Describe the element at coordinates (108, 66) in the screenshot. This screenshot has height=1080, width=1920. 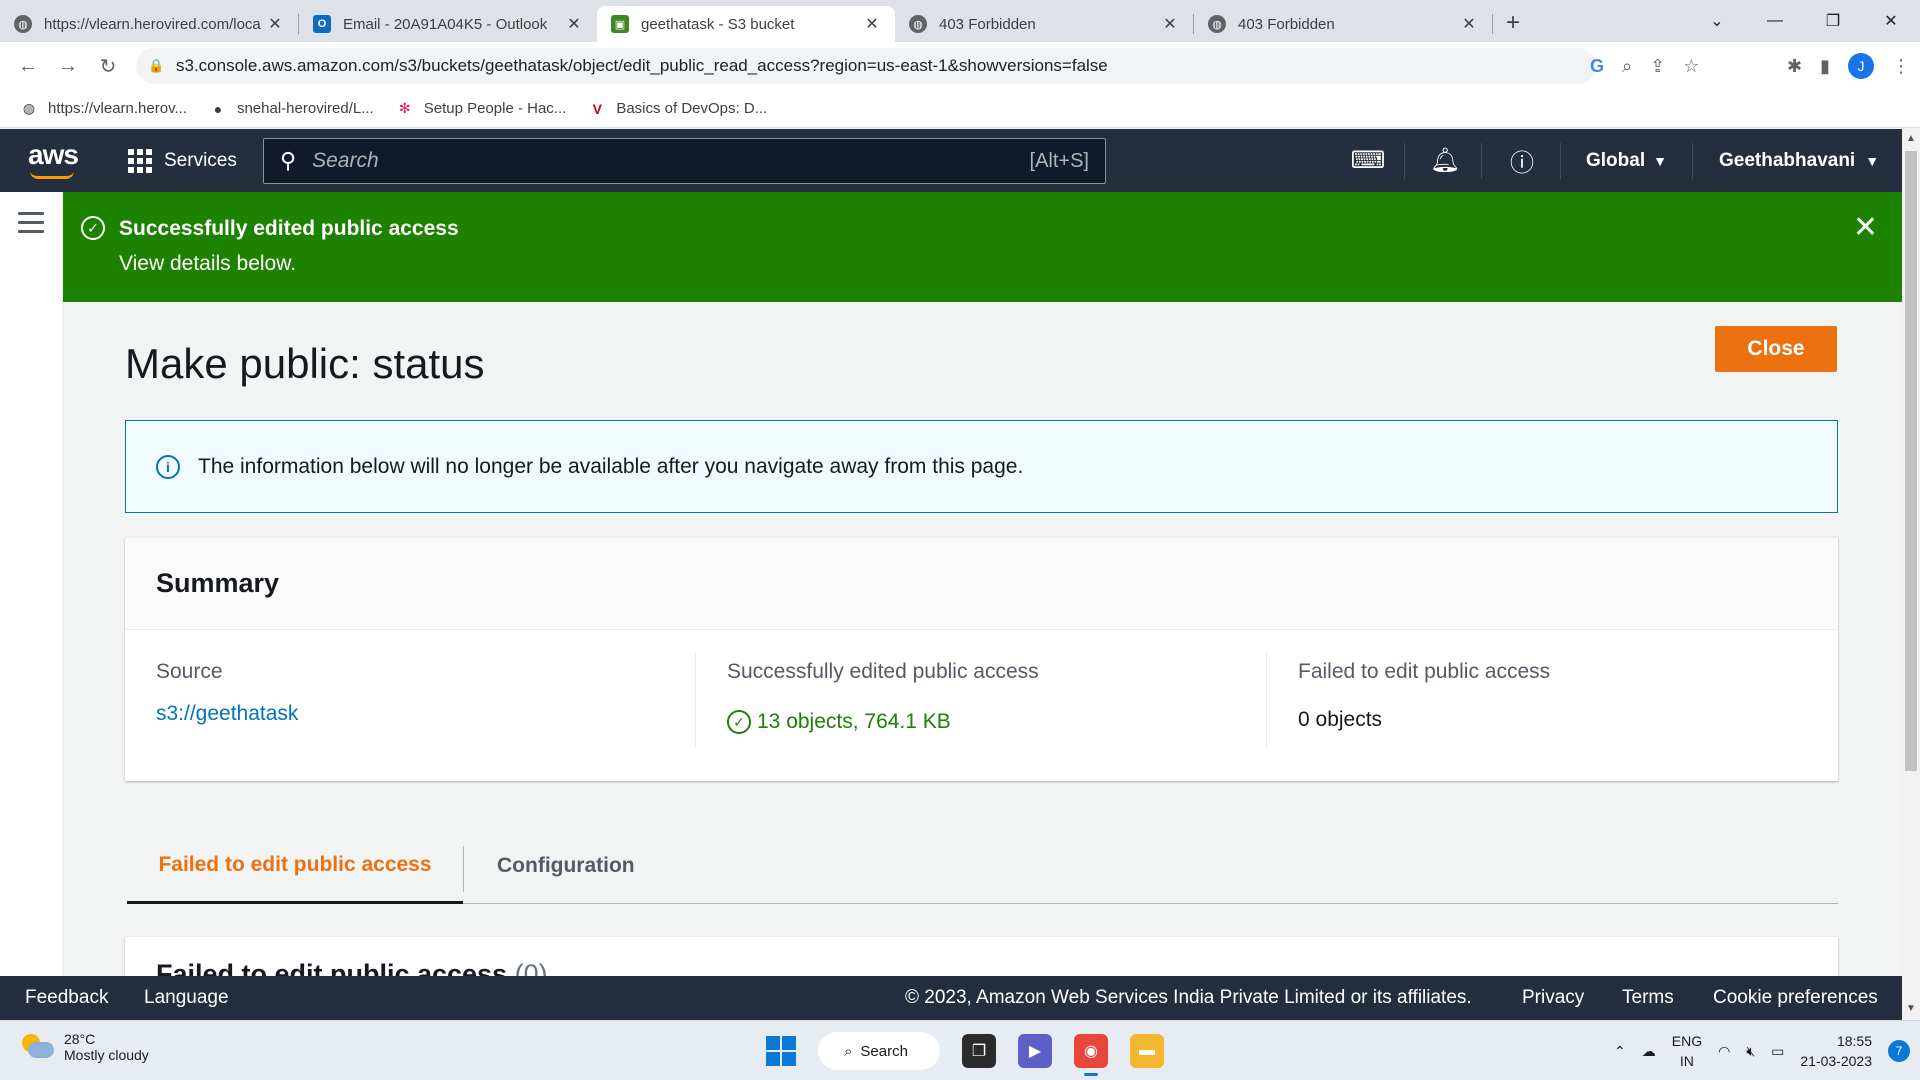
I see `reload-icon: ↻` at that location.